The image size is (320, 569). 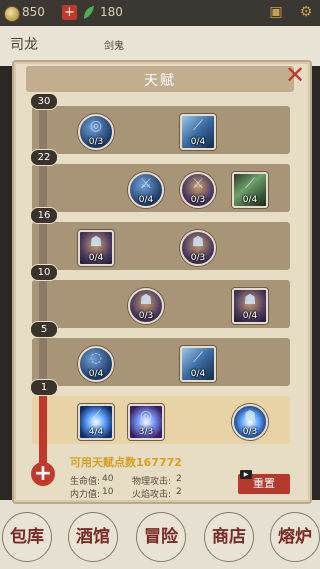 I want to click on phys-attack-value: 2, so click(x=179, y=479).